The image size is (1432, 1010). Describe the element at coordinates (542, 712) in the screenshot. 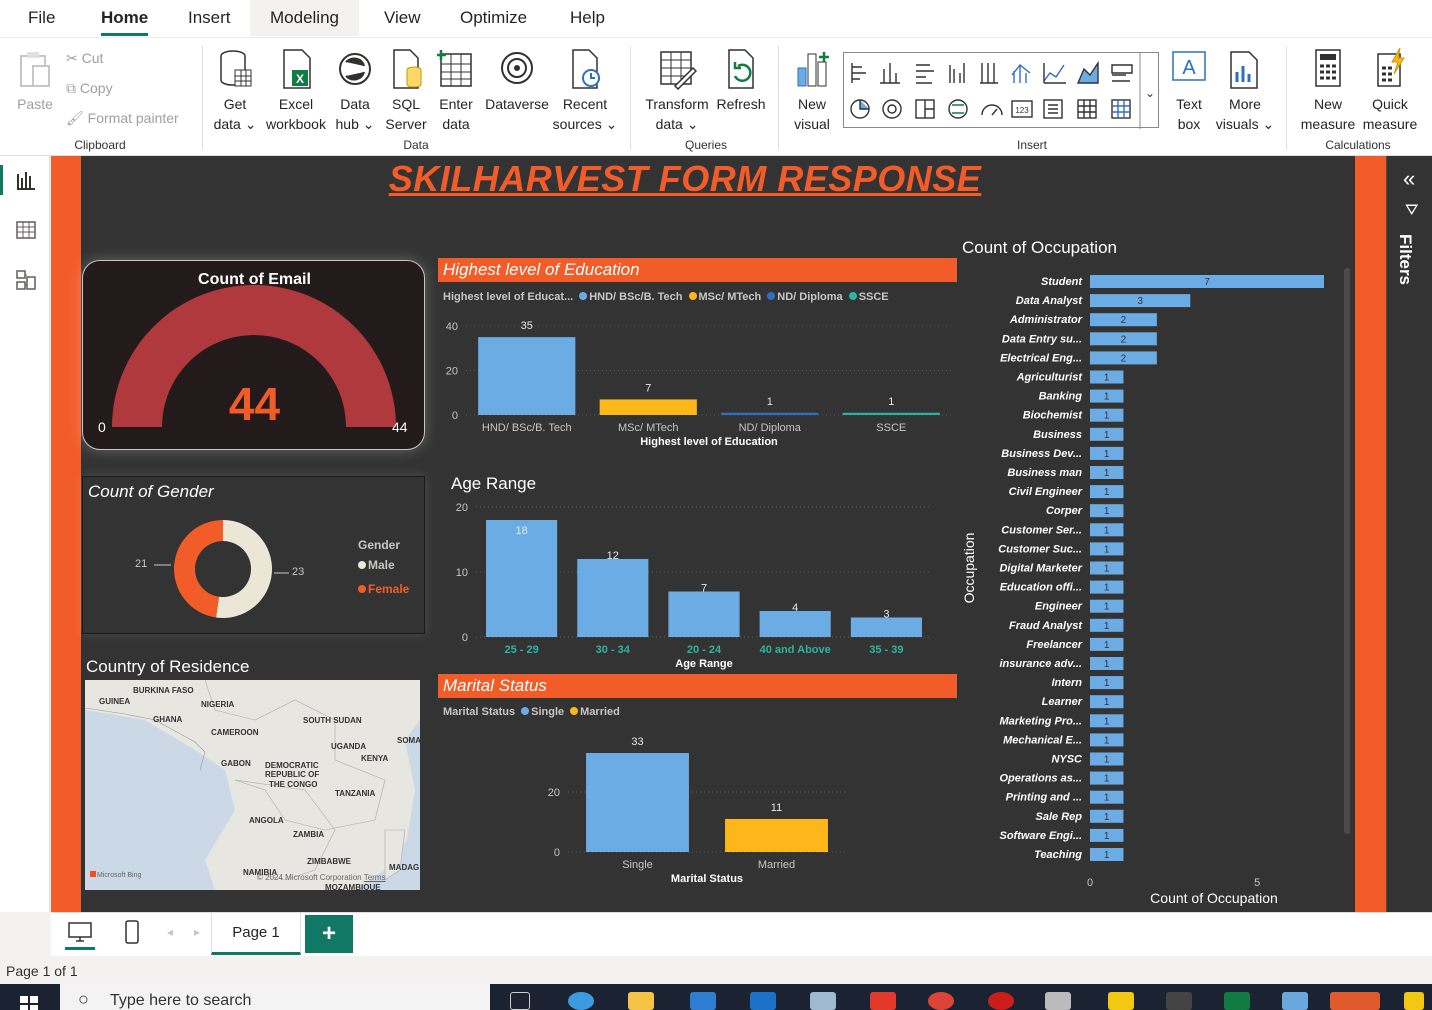

I see `legend-item: Single` at that location.